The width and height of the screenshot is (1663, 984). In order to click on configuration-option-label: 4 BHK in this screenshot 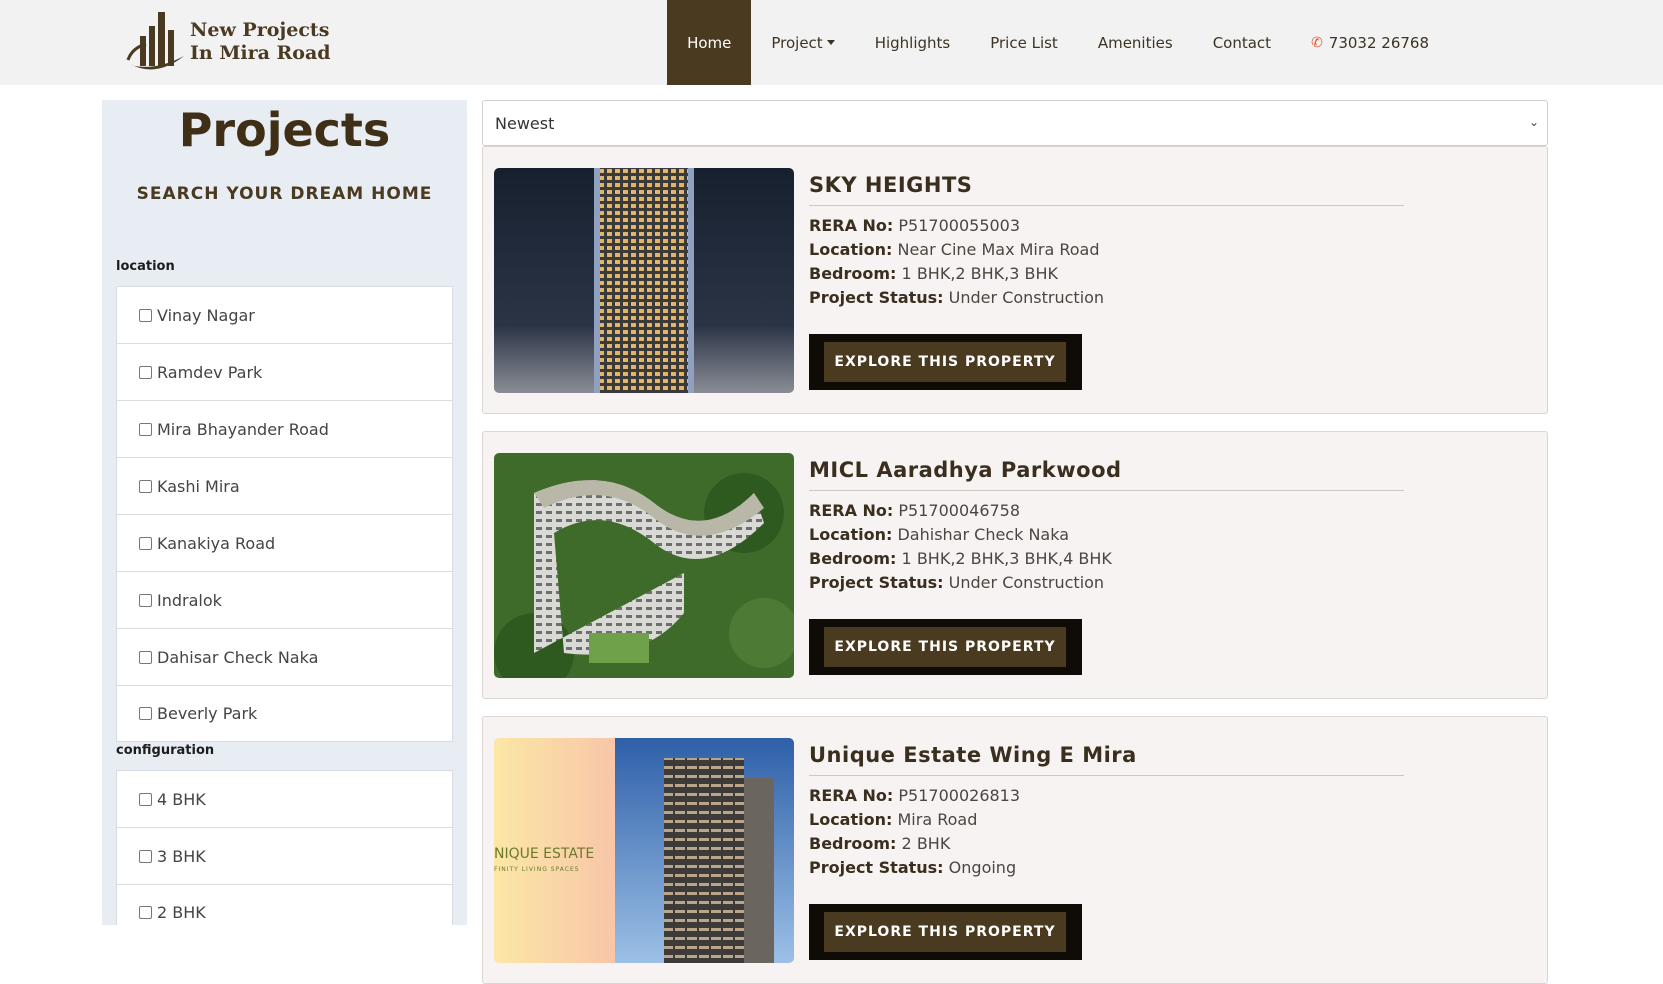, I will do `click(181, 799)`.